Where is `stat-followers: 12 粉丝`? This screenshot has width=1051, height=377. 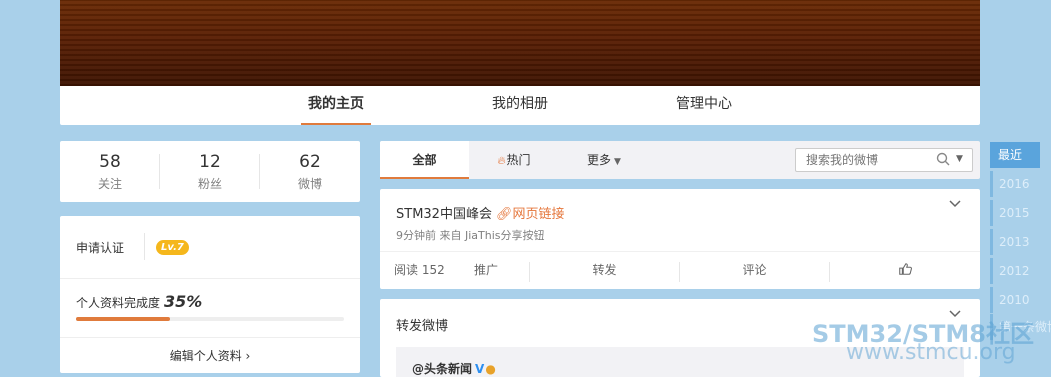
stat-followers: 12 粉丝 is located at coordinates (210, 171).